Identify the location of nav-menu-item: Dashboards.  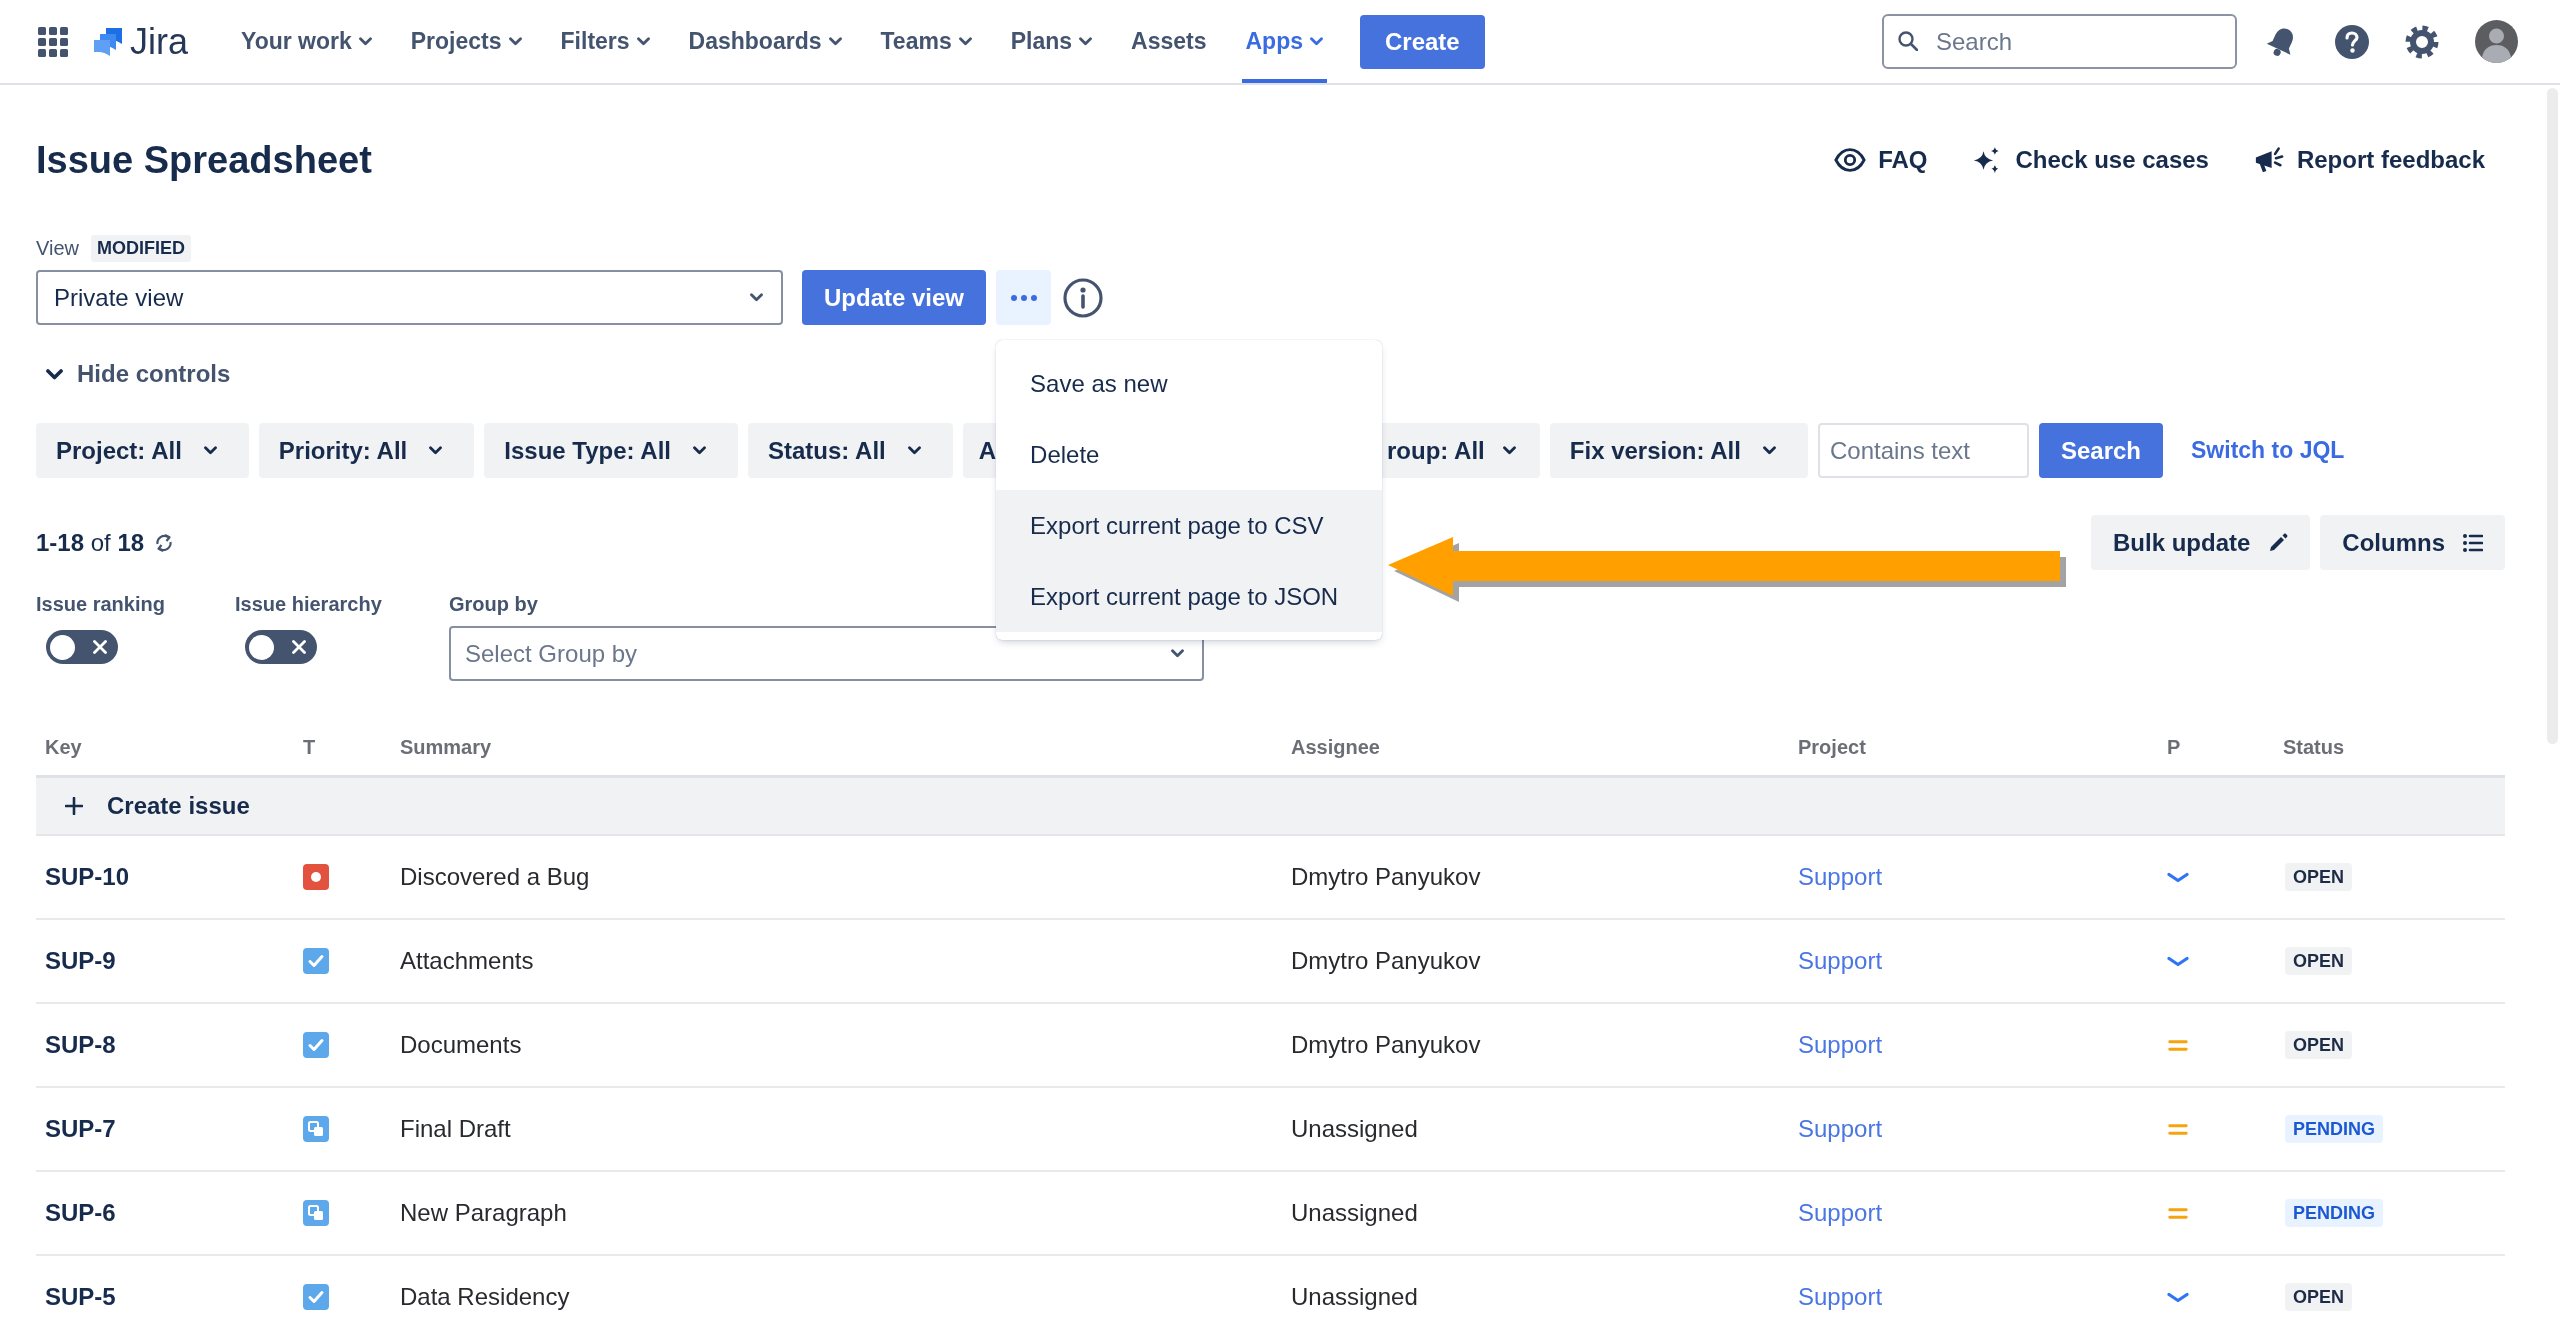
(765, 41).